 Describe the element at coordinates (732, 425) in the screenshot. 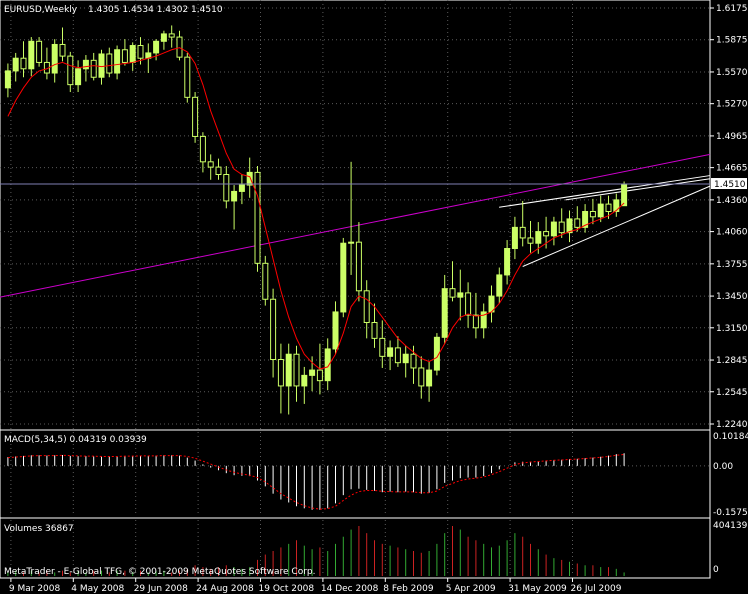

I see `price-tick-label: 1.2240` at that location.